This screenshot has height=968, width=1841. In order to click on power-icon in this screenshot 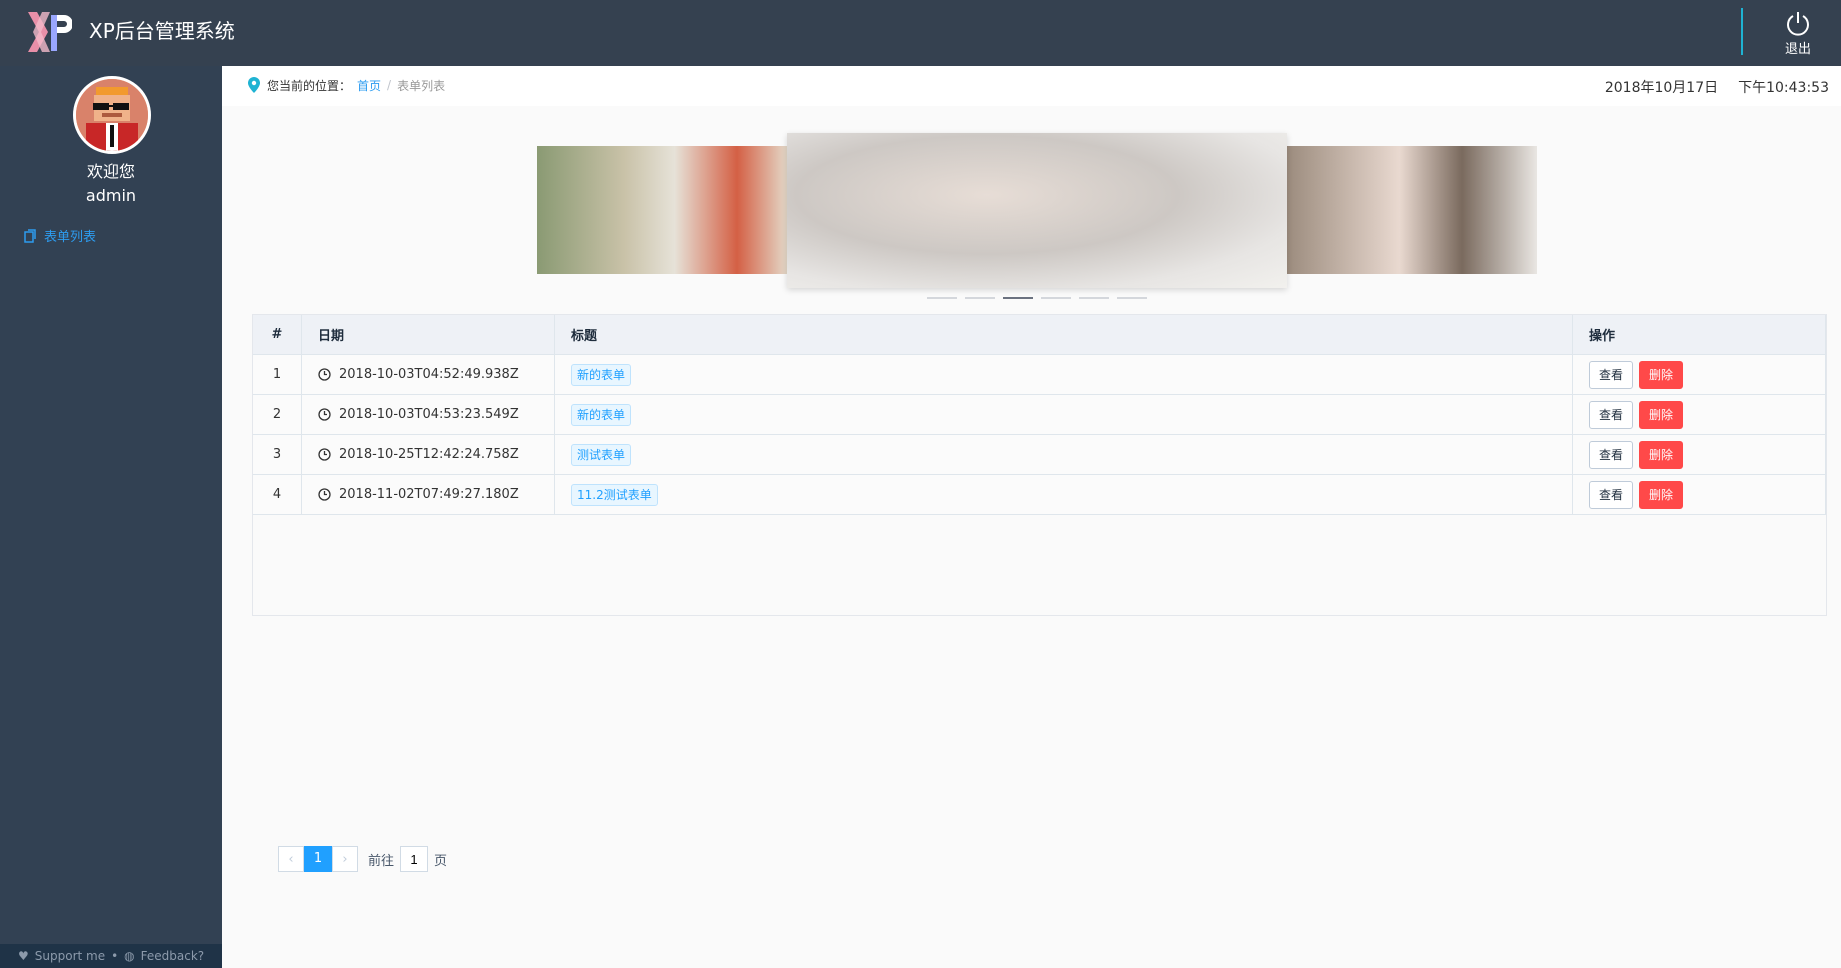, I will do `click(1798, 24)`.